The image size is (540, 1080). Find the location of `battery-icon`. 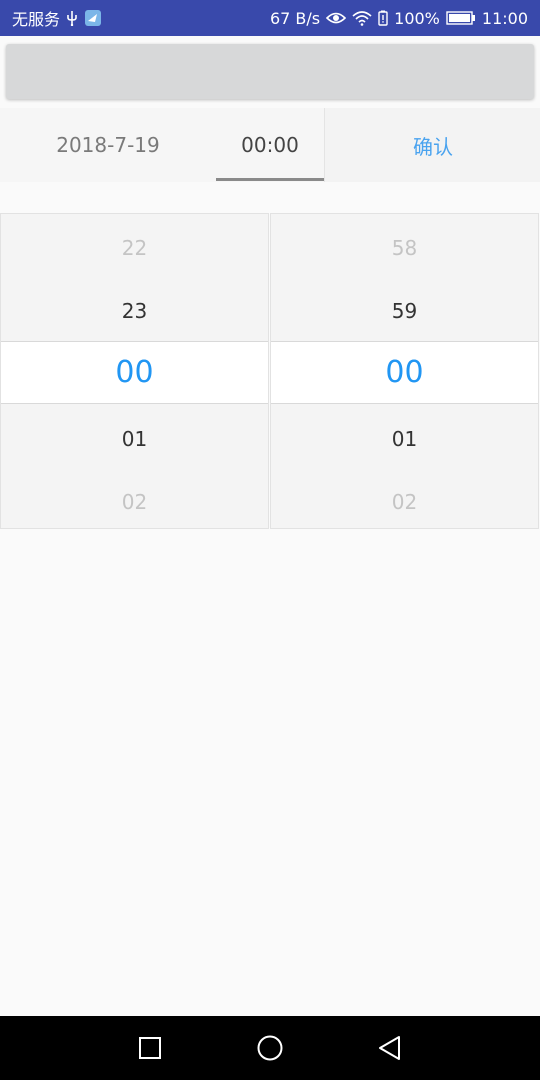

battery-icon is located at coordinates (461, 18).